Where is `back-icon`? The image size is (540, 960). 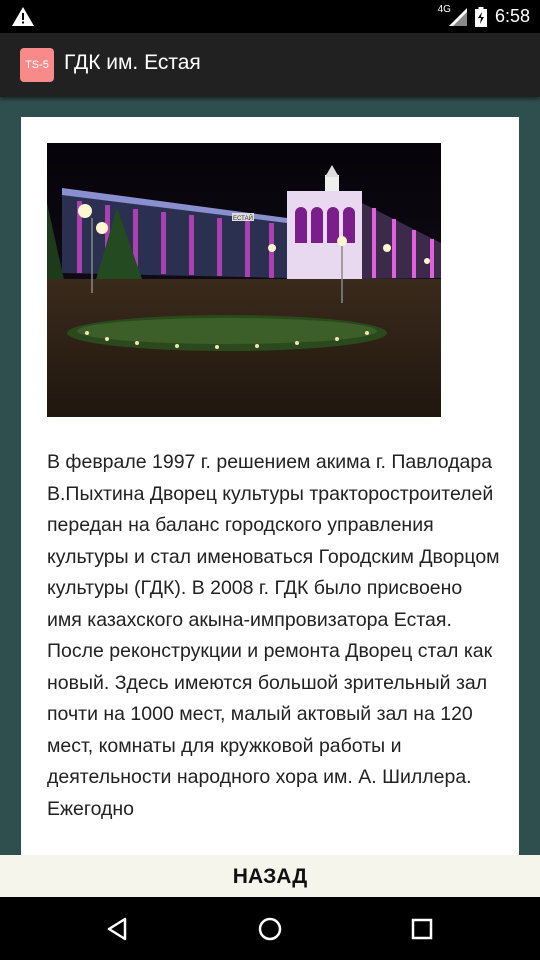
back-icon is located at coordinates (118, 929).